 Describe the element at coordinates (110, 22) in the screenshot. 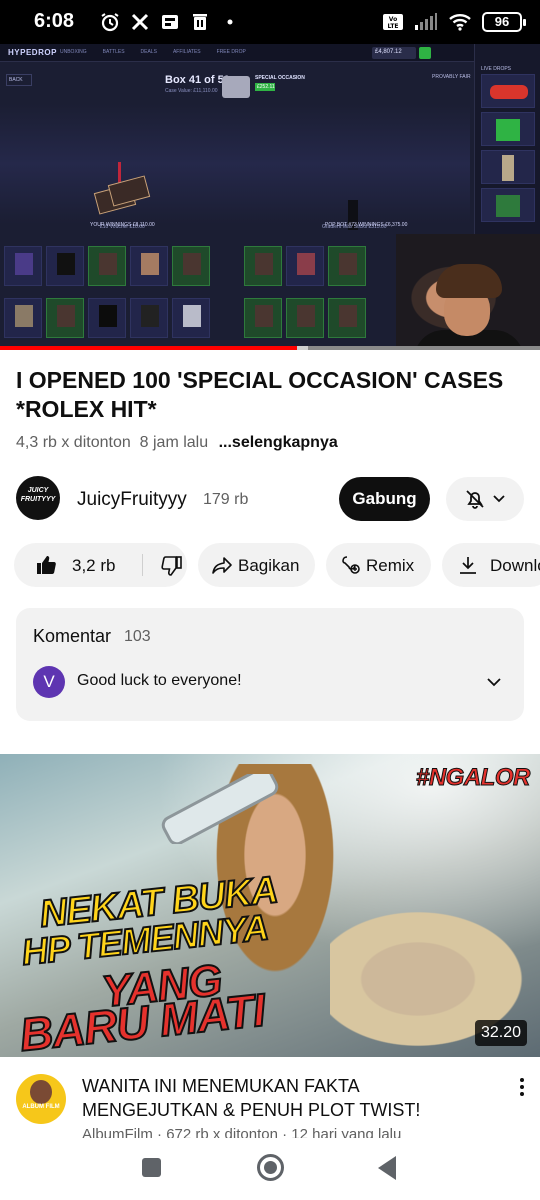

I see `alarm-icon` at that location.